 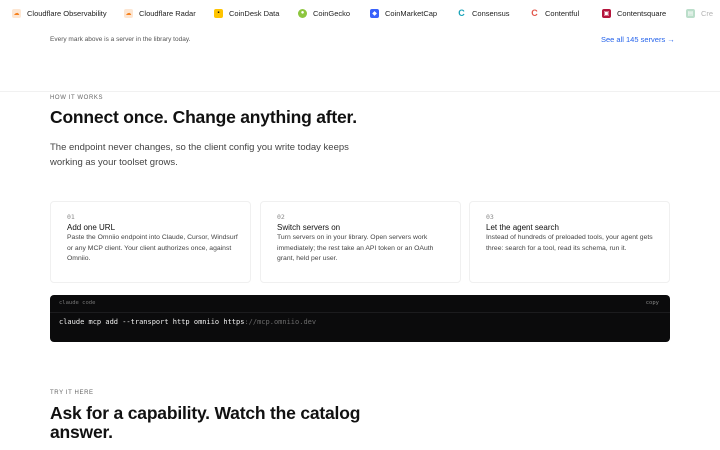 I want to click on contentful-icon: C, so click(x=534, y=13).